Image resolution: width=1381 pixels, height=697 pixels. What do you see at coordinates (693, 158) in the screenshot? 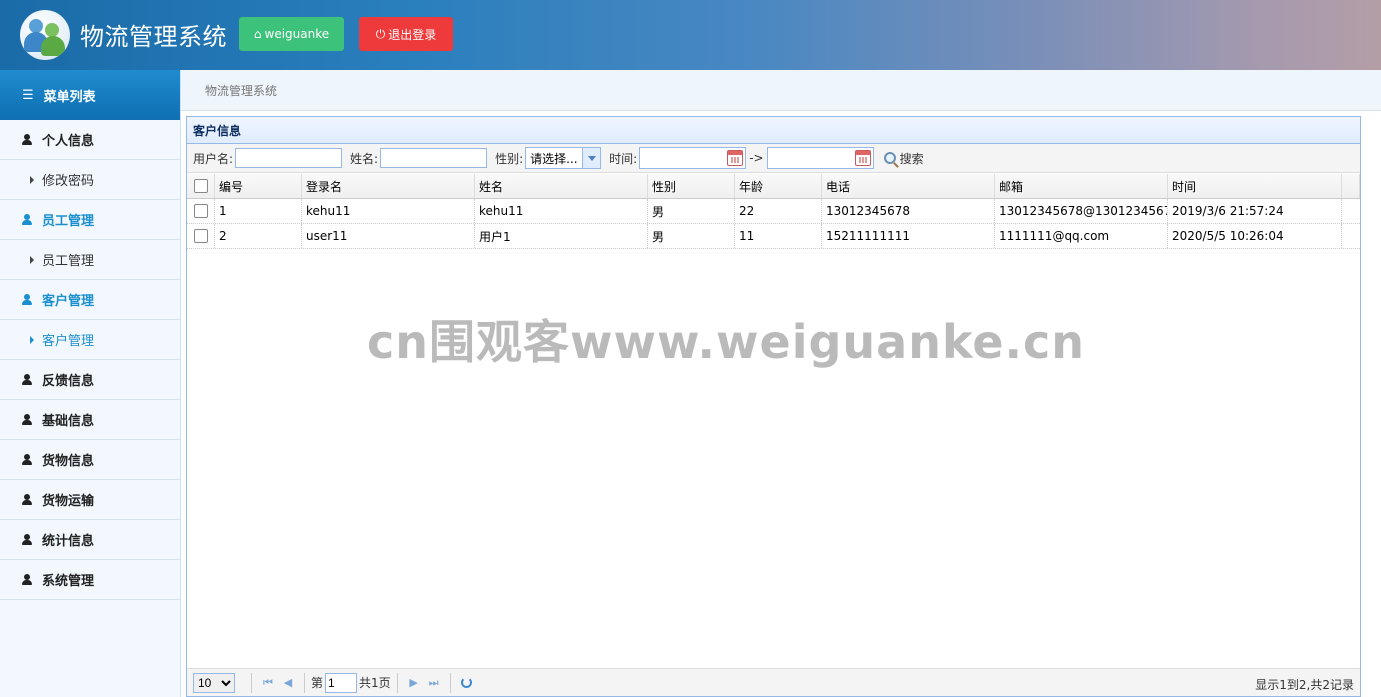
I see `time-from-datebox` at bounding box center [693, 158].